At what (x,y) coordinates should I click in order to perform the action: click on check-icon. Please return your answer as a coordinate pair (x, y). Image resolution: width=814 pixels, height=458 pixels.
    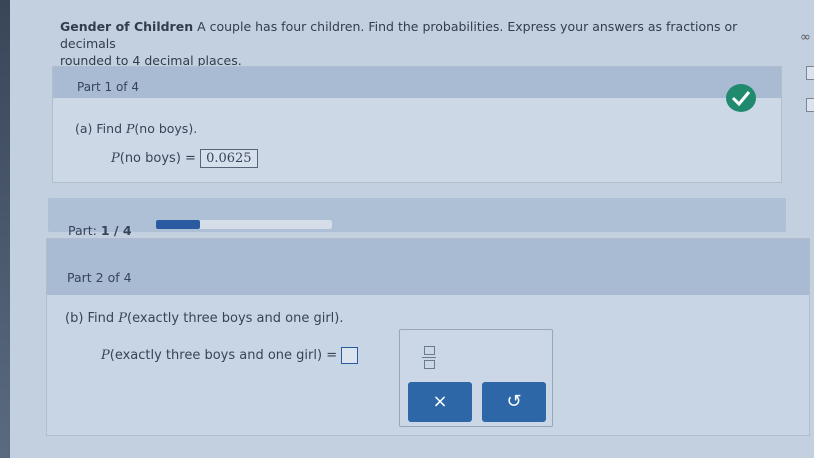
    Looking at the image, I should click on (741, 98).